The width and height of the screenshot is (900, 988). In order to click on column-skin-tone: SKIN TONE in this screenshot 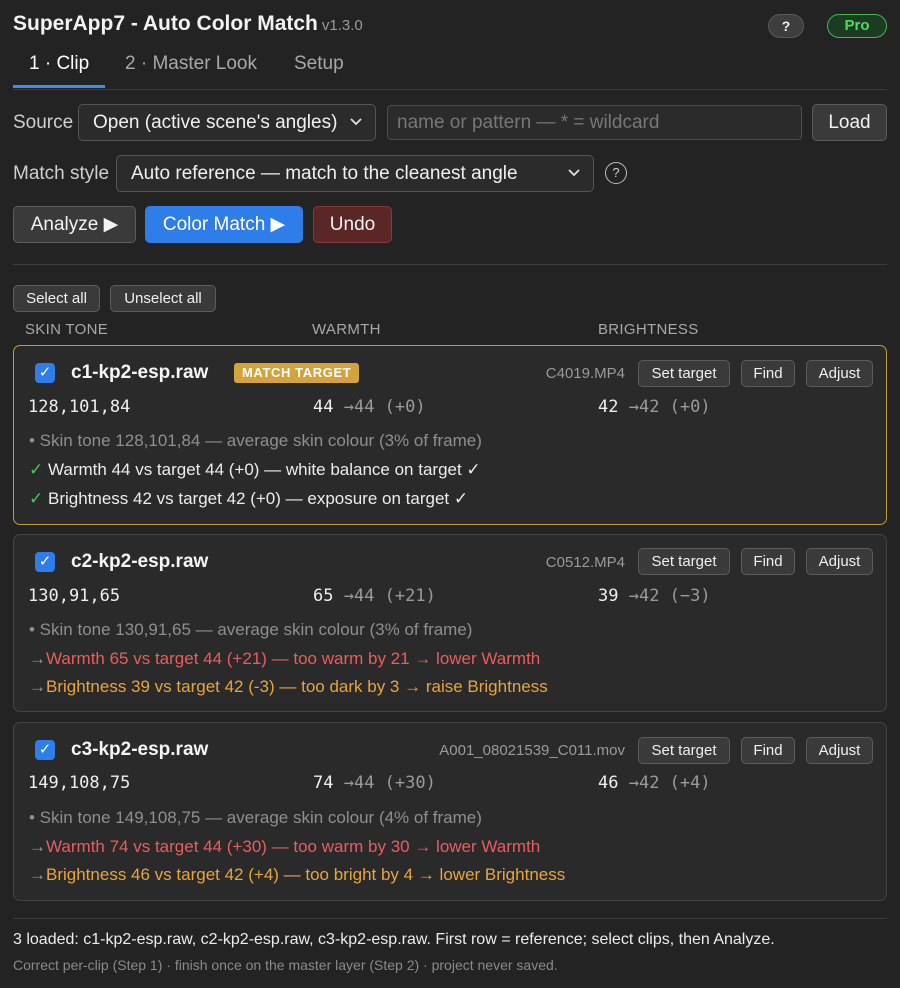, I will do `click(67, 329)`.